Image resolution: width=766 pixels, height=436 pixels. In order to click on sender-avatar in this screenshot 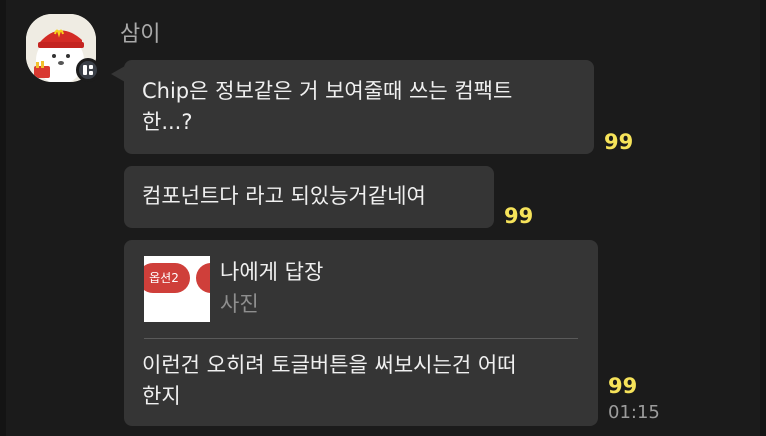, I will do `click(64, 48)`.